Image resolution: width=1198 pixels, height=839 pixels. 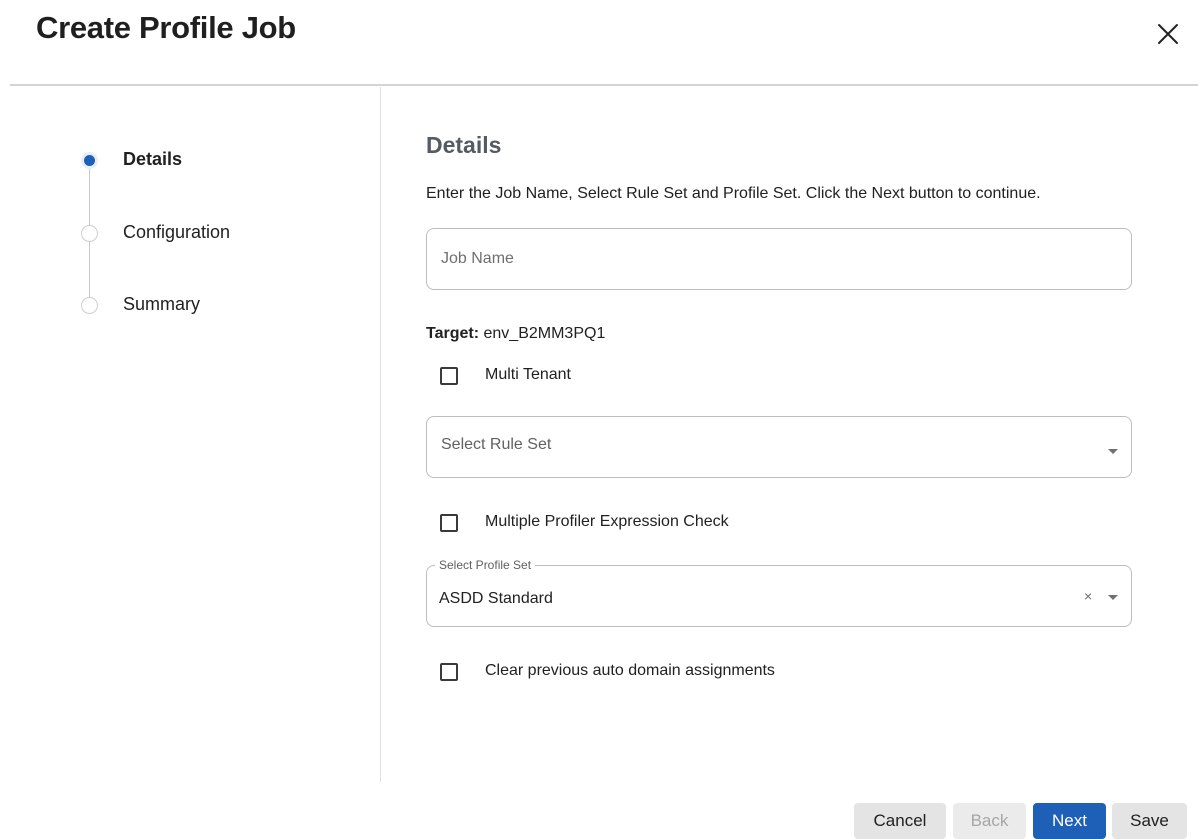 I want to click on clear-icon: ×, so click(x=1088, y=596).